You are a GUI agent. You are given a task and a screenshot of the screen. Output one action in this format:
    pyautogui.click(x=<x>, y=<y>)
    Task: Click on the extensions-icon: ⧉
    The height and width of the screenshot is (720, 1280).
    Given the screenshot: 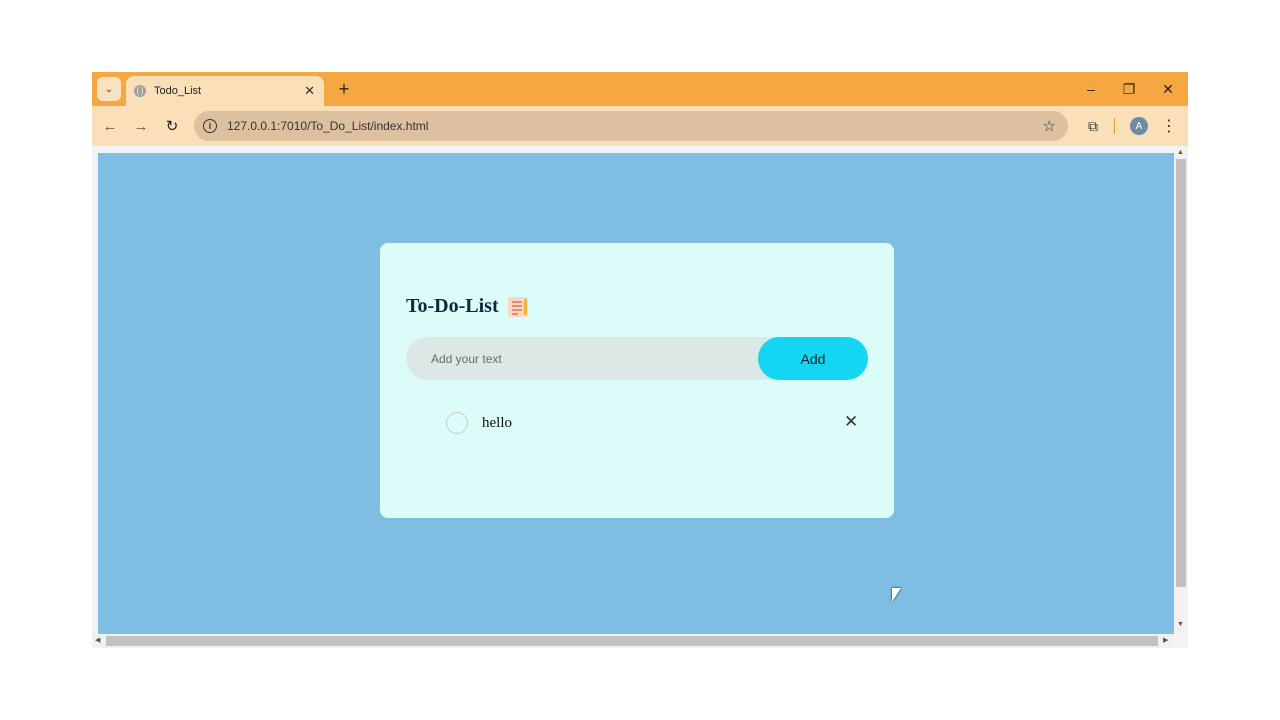 What is the action you would take?
    pyautogui.click(x=1093, y=126)
    